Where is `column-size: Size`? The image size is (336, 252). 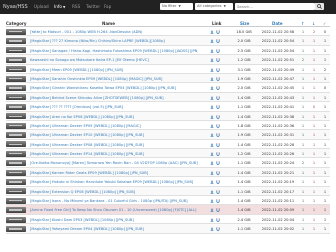
column-size: Size is located at coordinates (244, 23).